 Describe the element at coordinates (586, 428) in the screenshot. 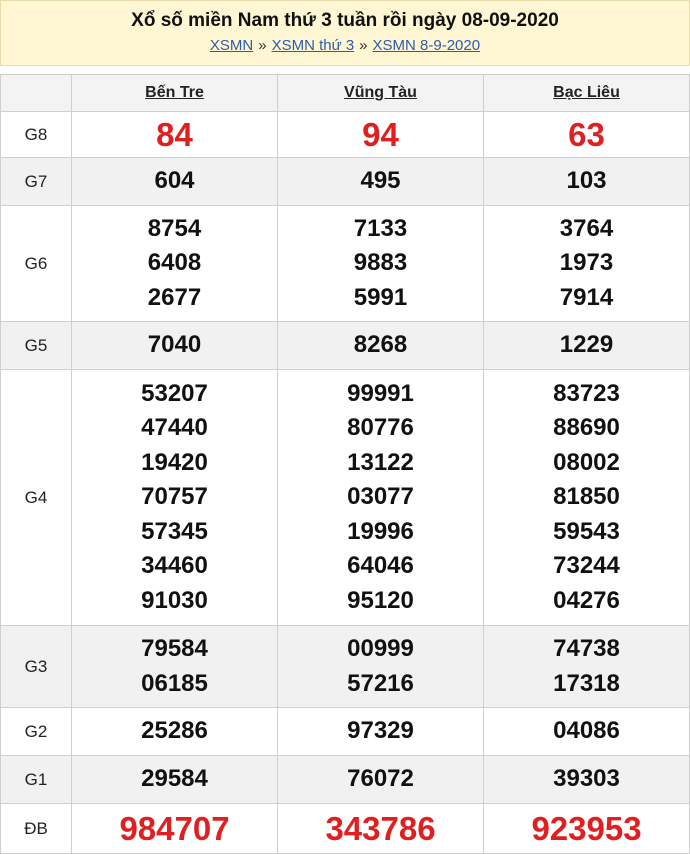

I see `prize-number: 88690` at that location.